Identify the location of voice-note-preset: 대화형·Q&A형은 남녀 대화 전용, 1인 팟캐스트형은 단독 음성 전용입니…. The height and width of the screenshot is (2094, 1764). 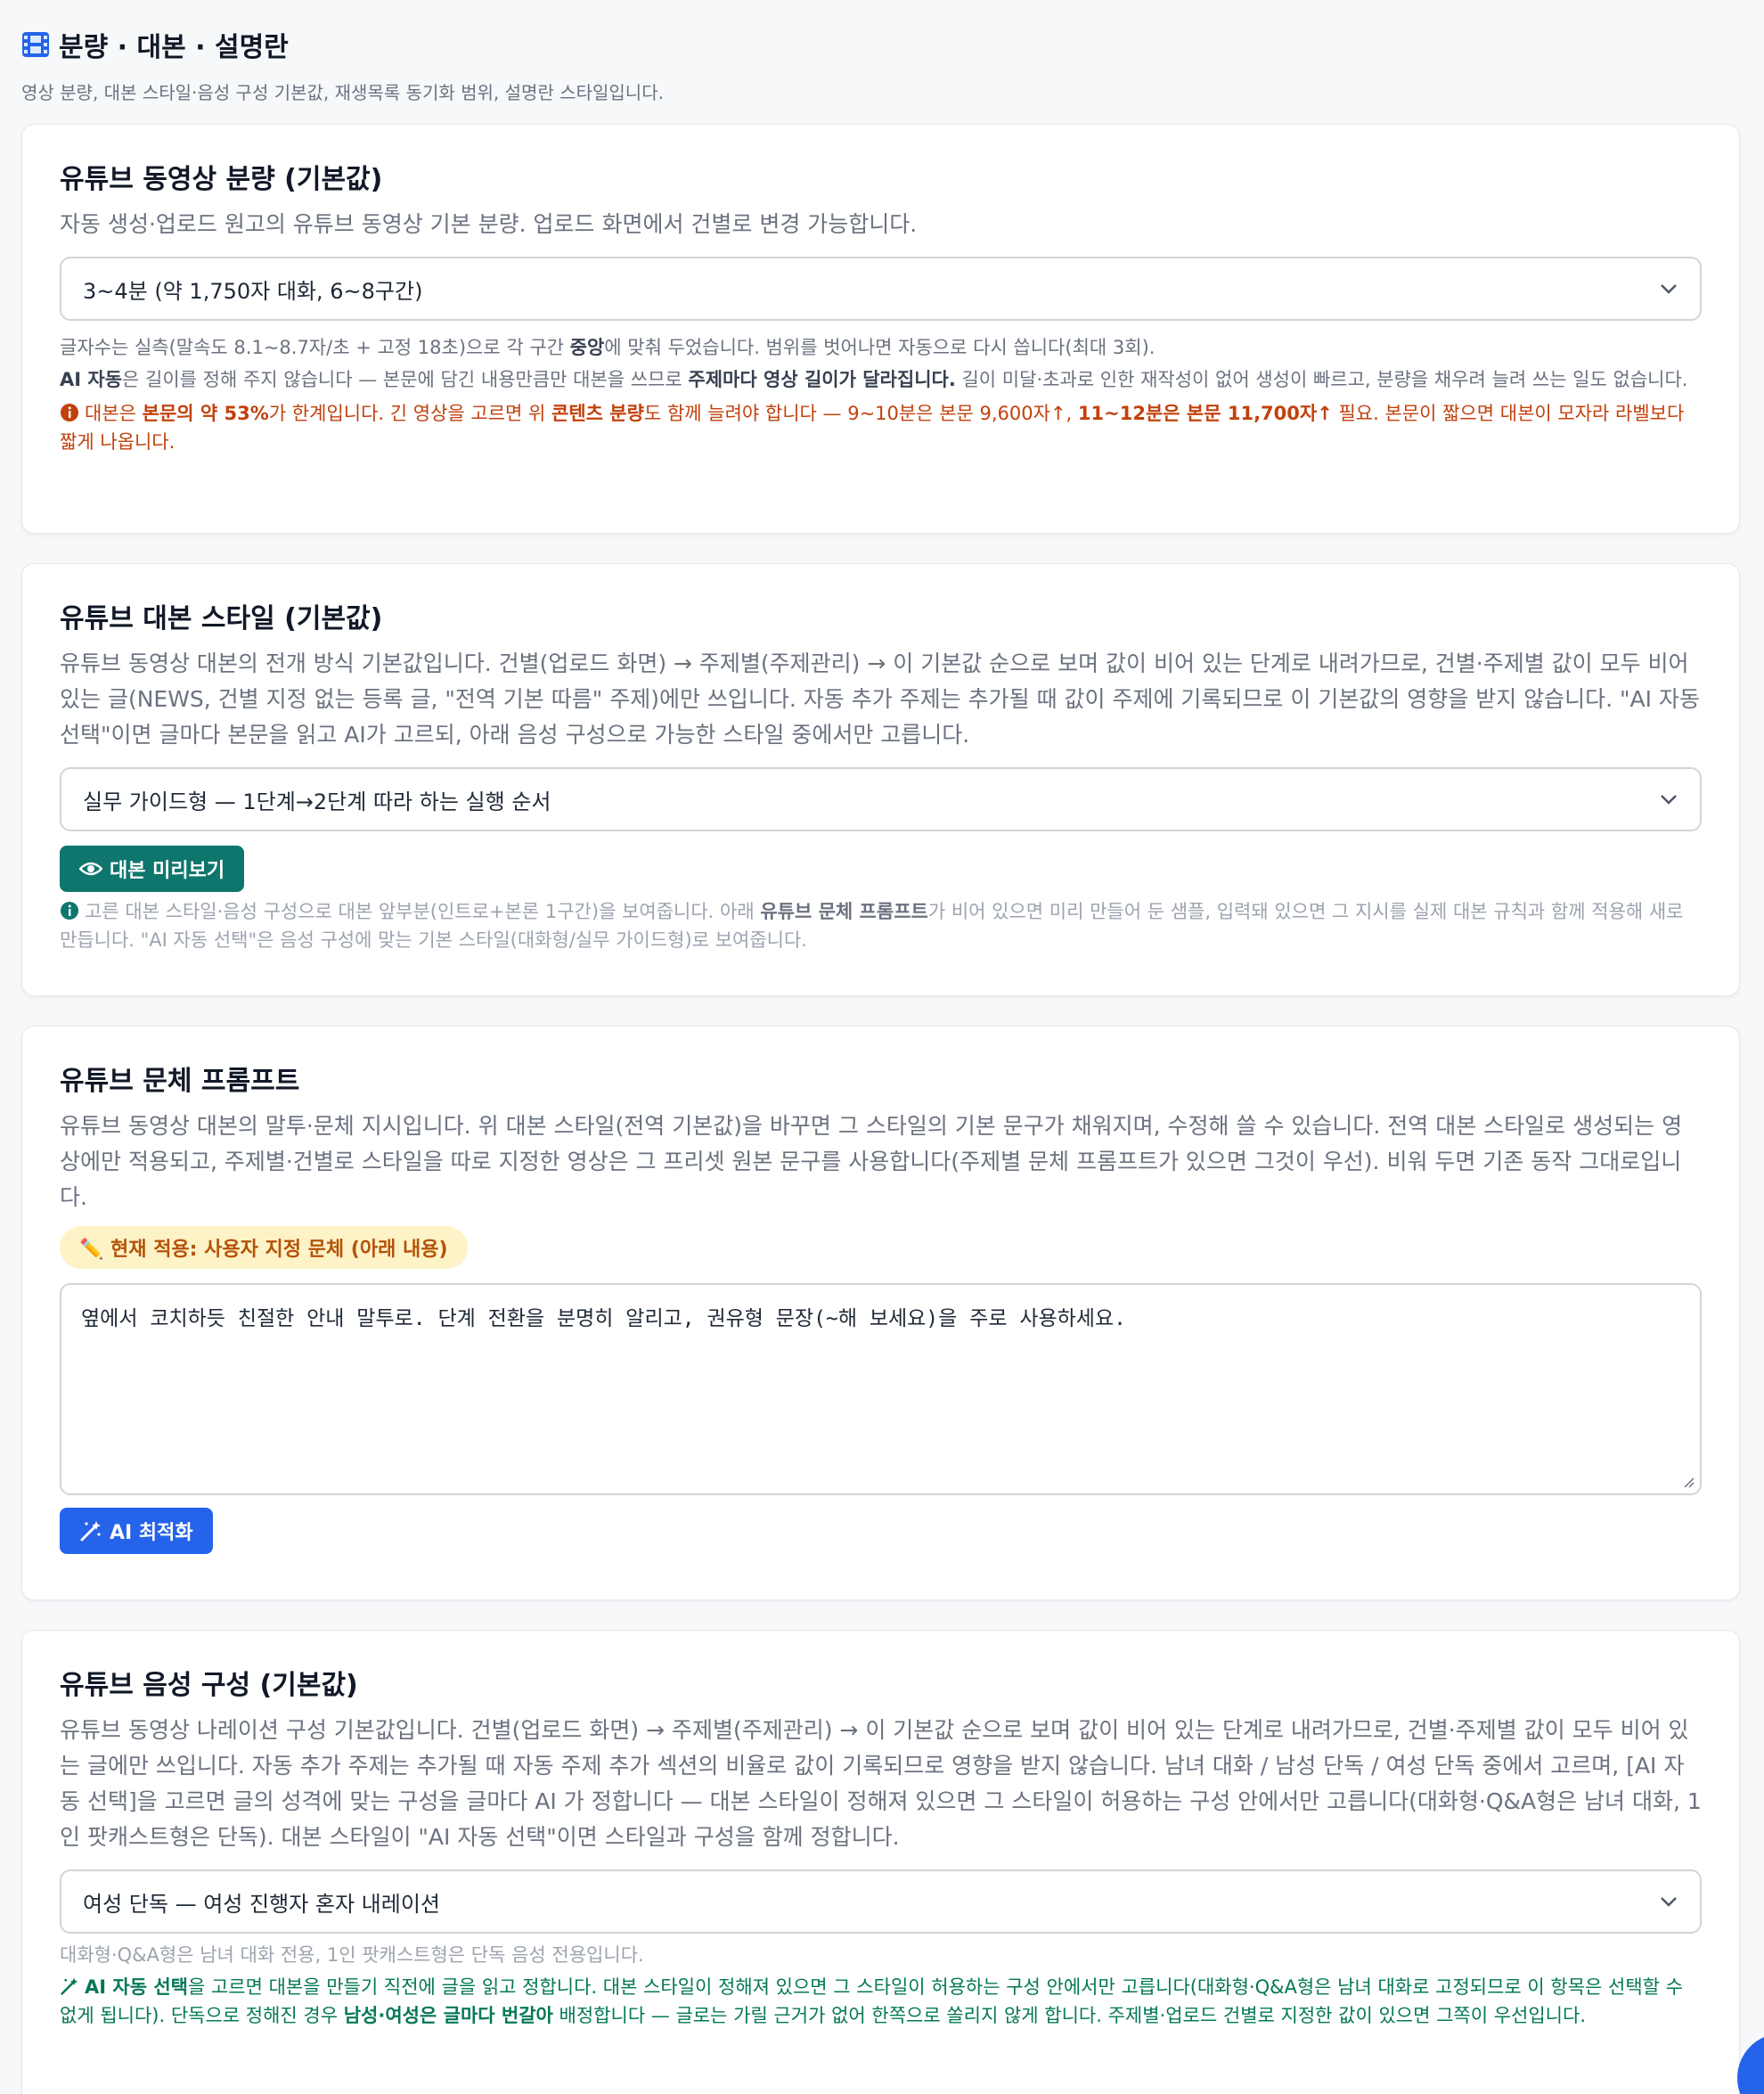
(352, 1955).